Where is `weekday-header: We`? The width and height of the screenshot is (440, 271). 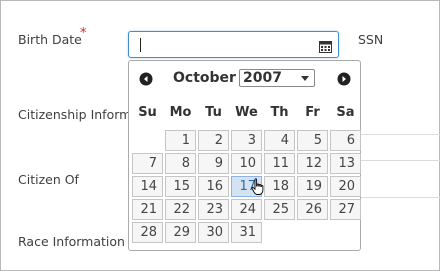 weekday-header: We is located at coordinates (246, 112).